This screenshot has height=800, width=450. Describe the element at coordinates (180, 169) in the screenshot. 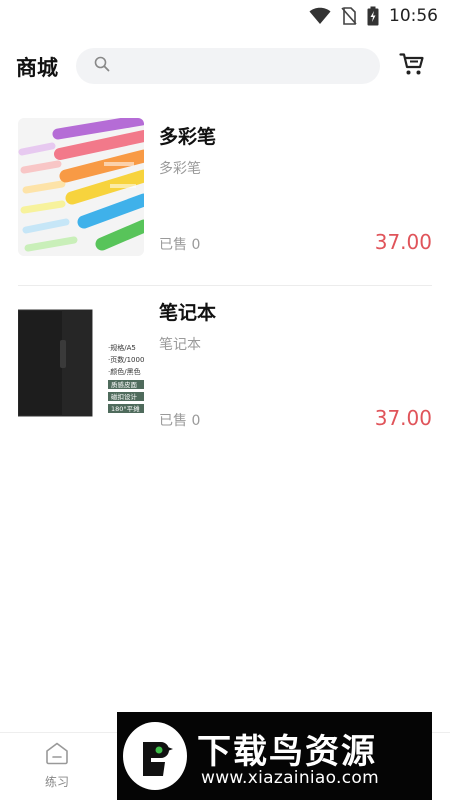

I see `product-description: 多彩笔` at that location.